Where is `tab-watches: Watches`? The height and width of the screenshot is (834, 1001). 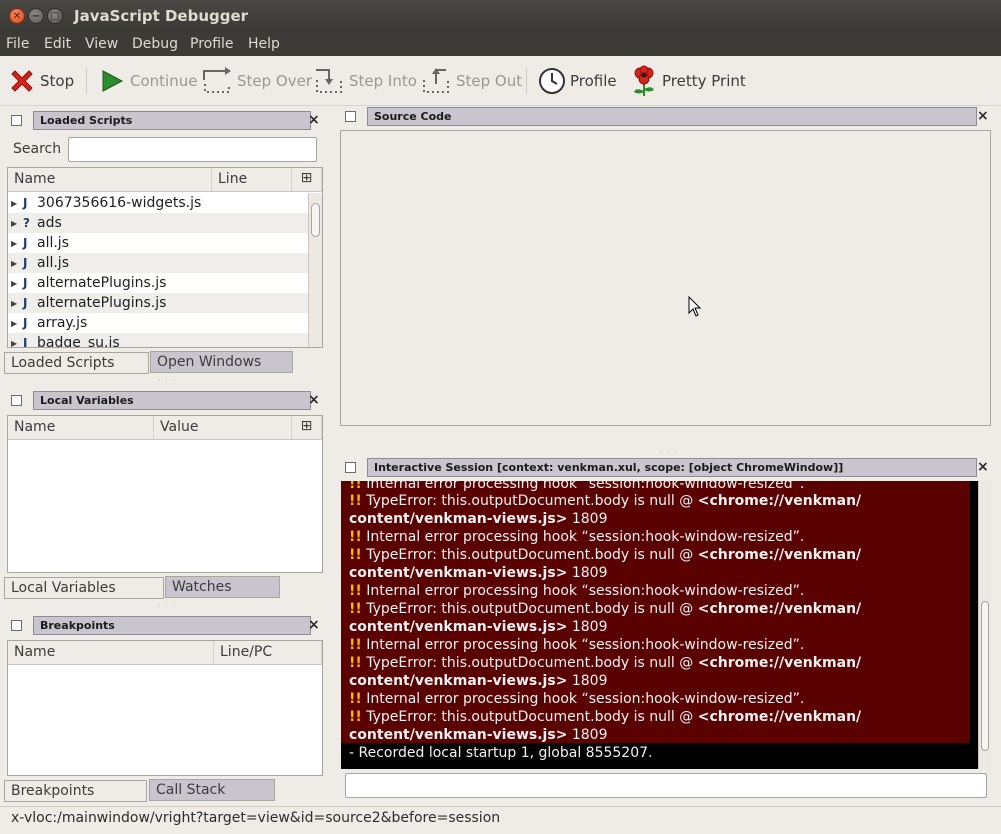 tab-watches: Watches is located at coordinates (222, 587).